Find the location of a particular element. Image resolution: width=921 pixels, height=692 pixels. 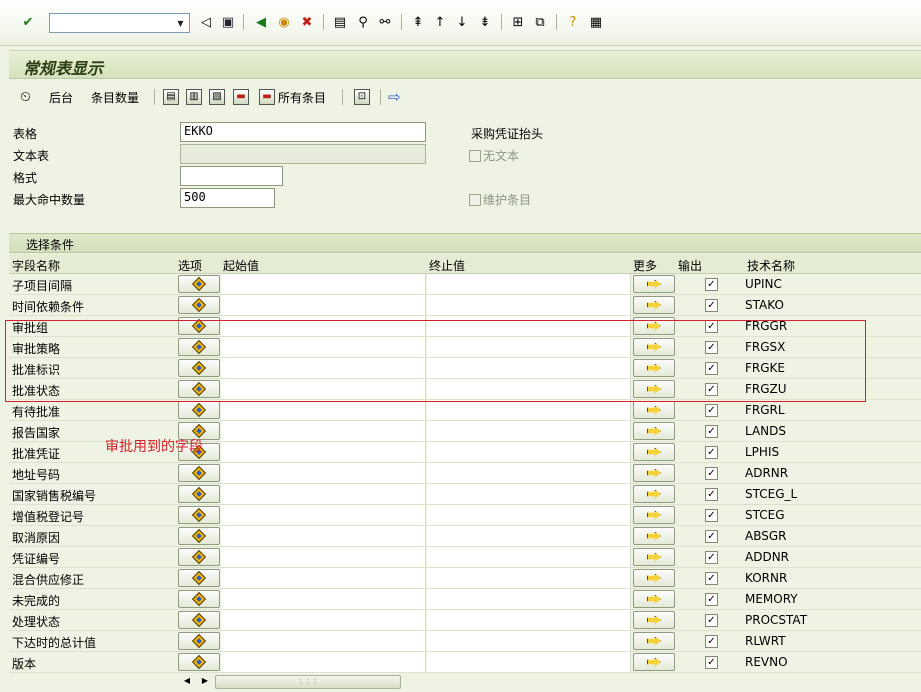

next-page-icon: ↓ is located at coordinates (462, 22).